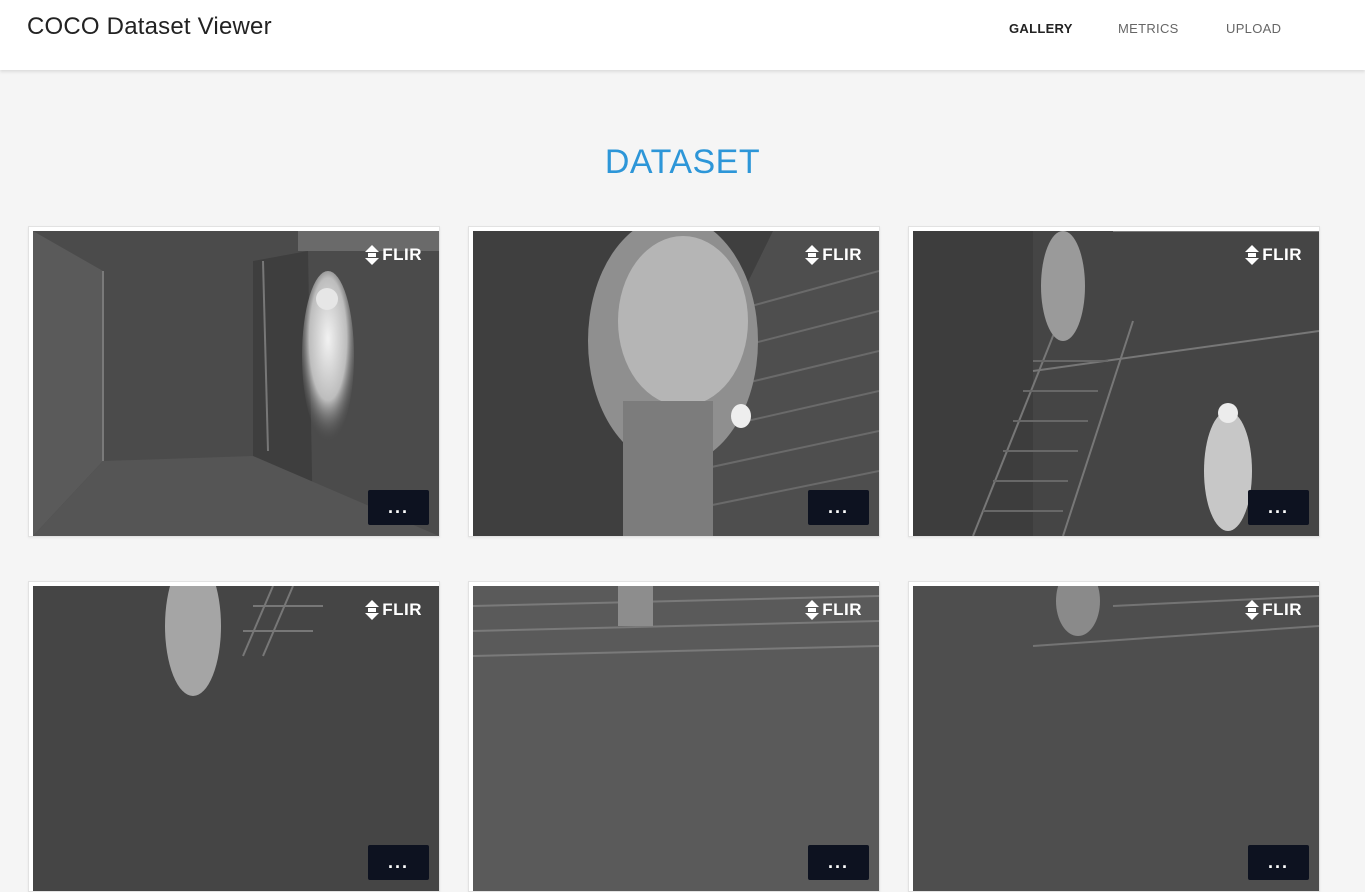 This screenshot has width=1365, height=892. I want to click on nav-metrics: METRICS, so click(1148, 28).